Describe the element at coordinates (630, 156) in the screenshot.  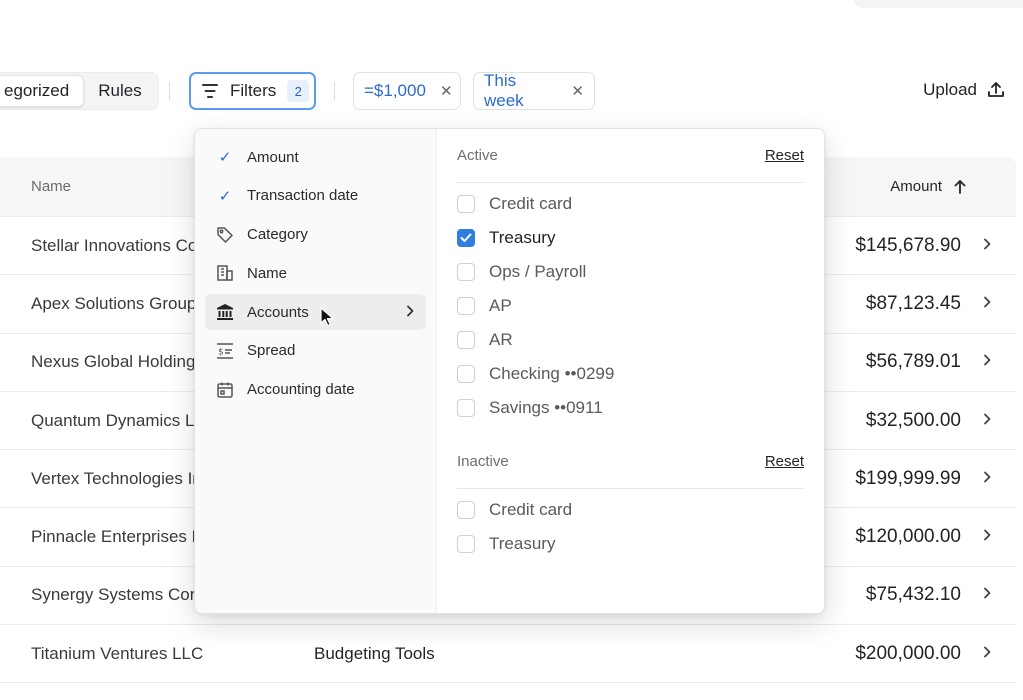
I see `active-section-header: Active Reset` at that location.